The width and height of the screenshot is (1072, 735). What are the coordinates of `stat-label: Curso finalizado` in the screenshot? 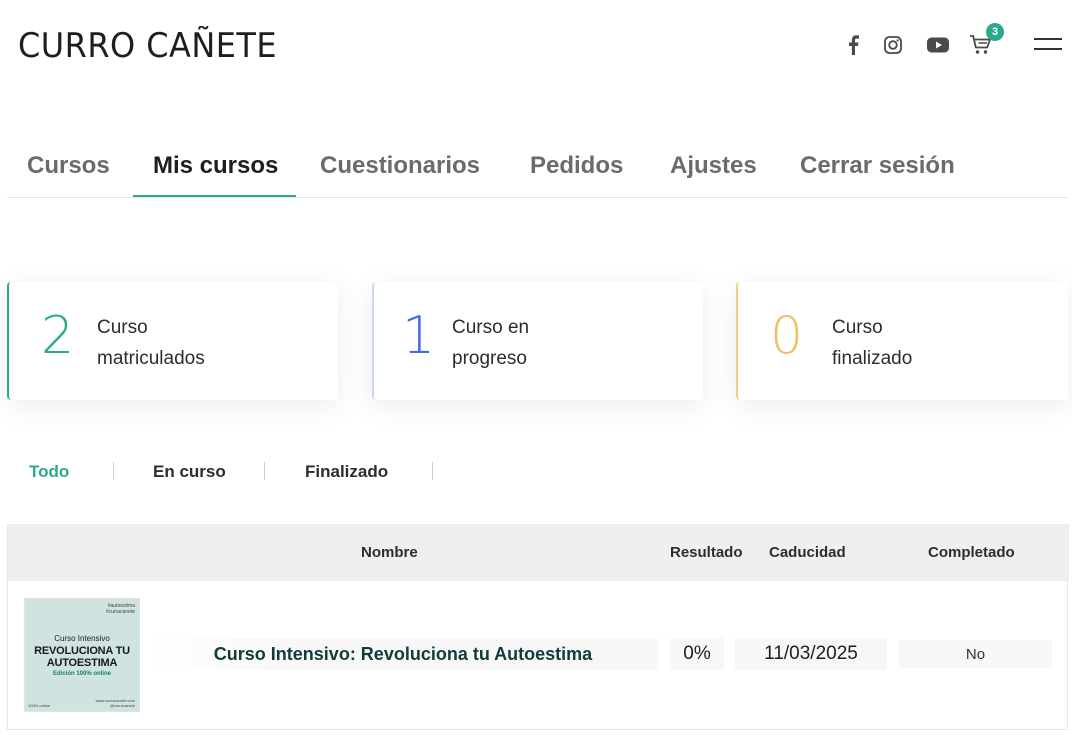 It's located at (912, 343).